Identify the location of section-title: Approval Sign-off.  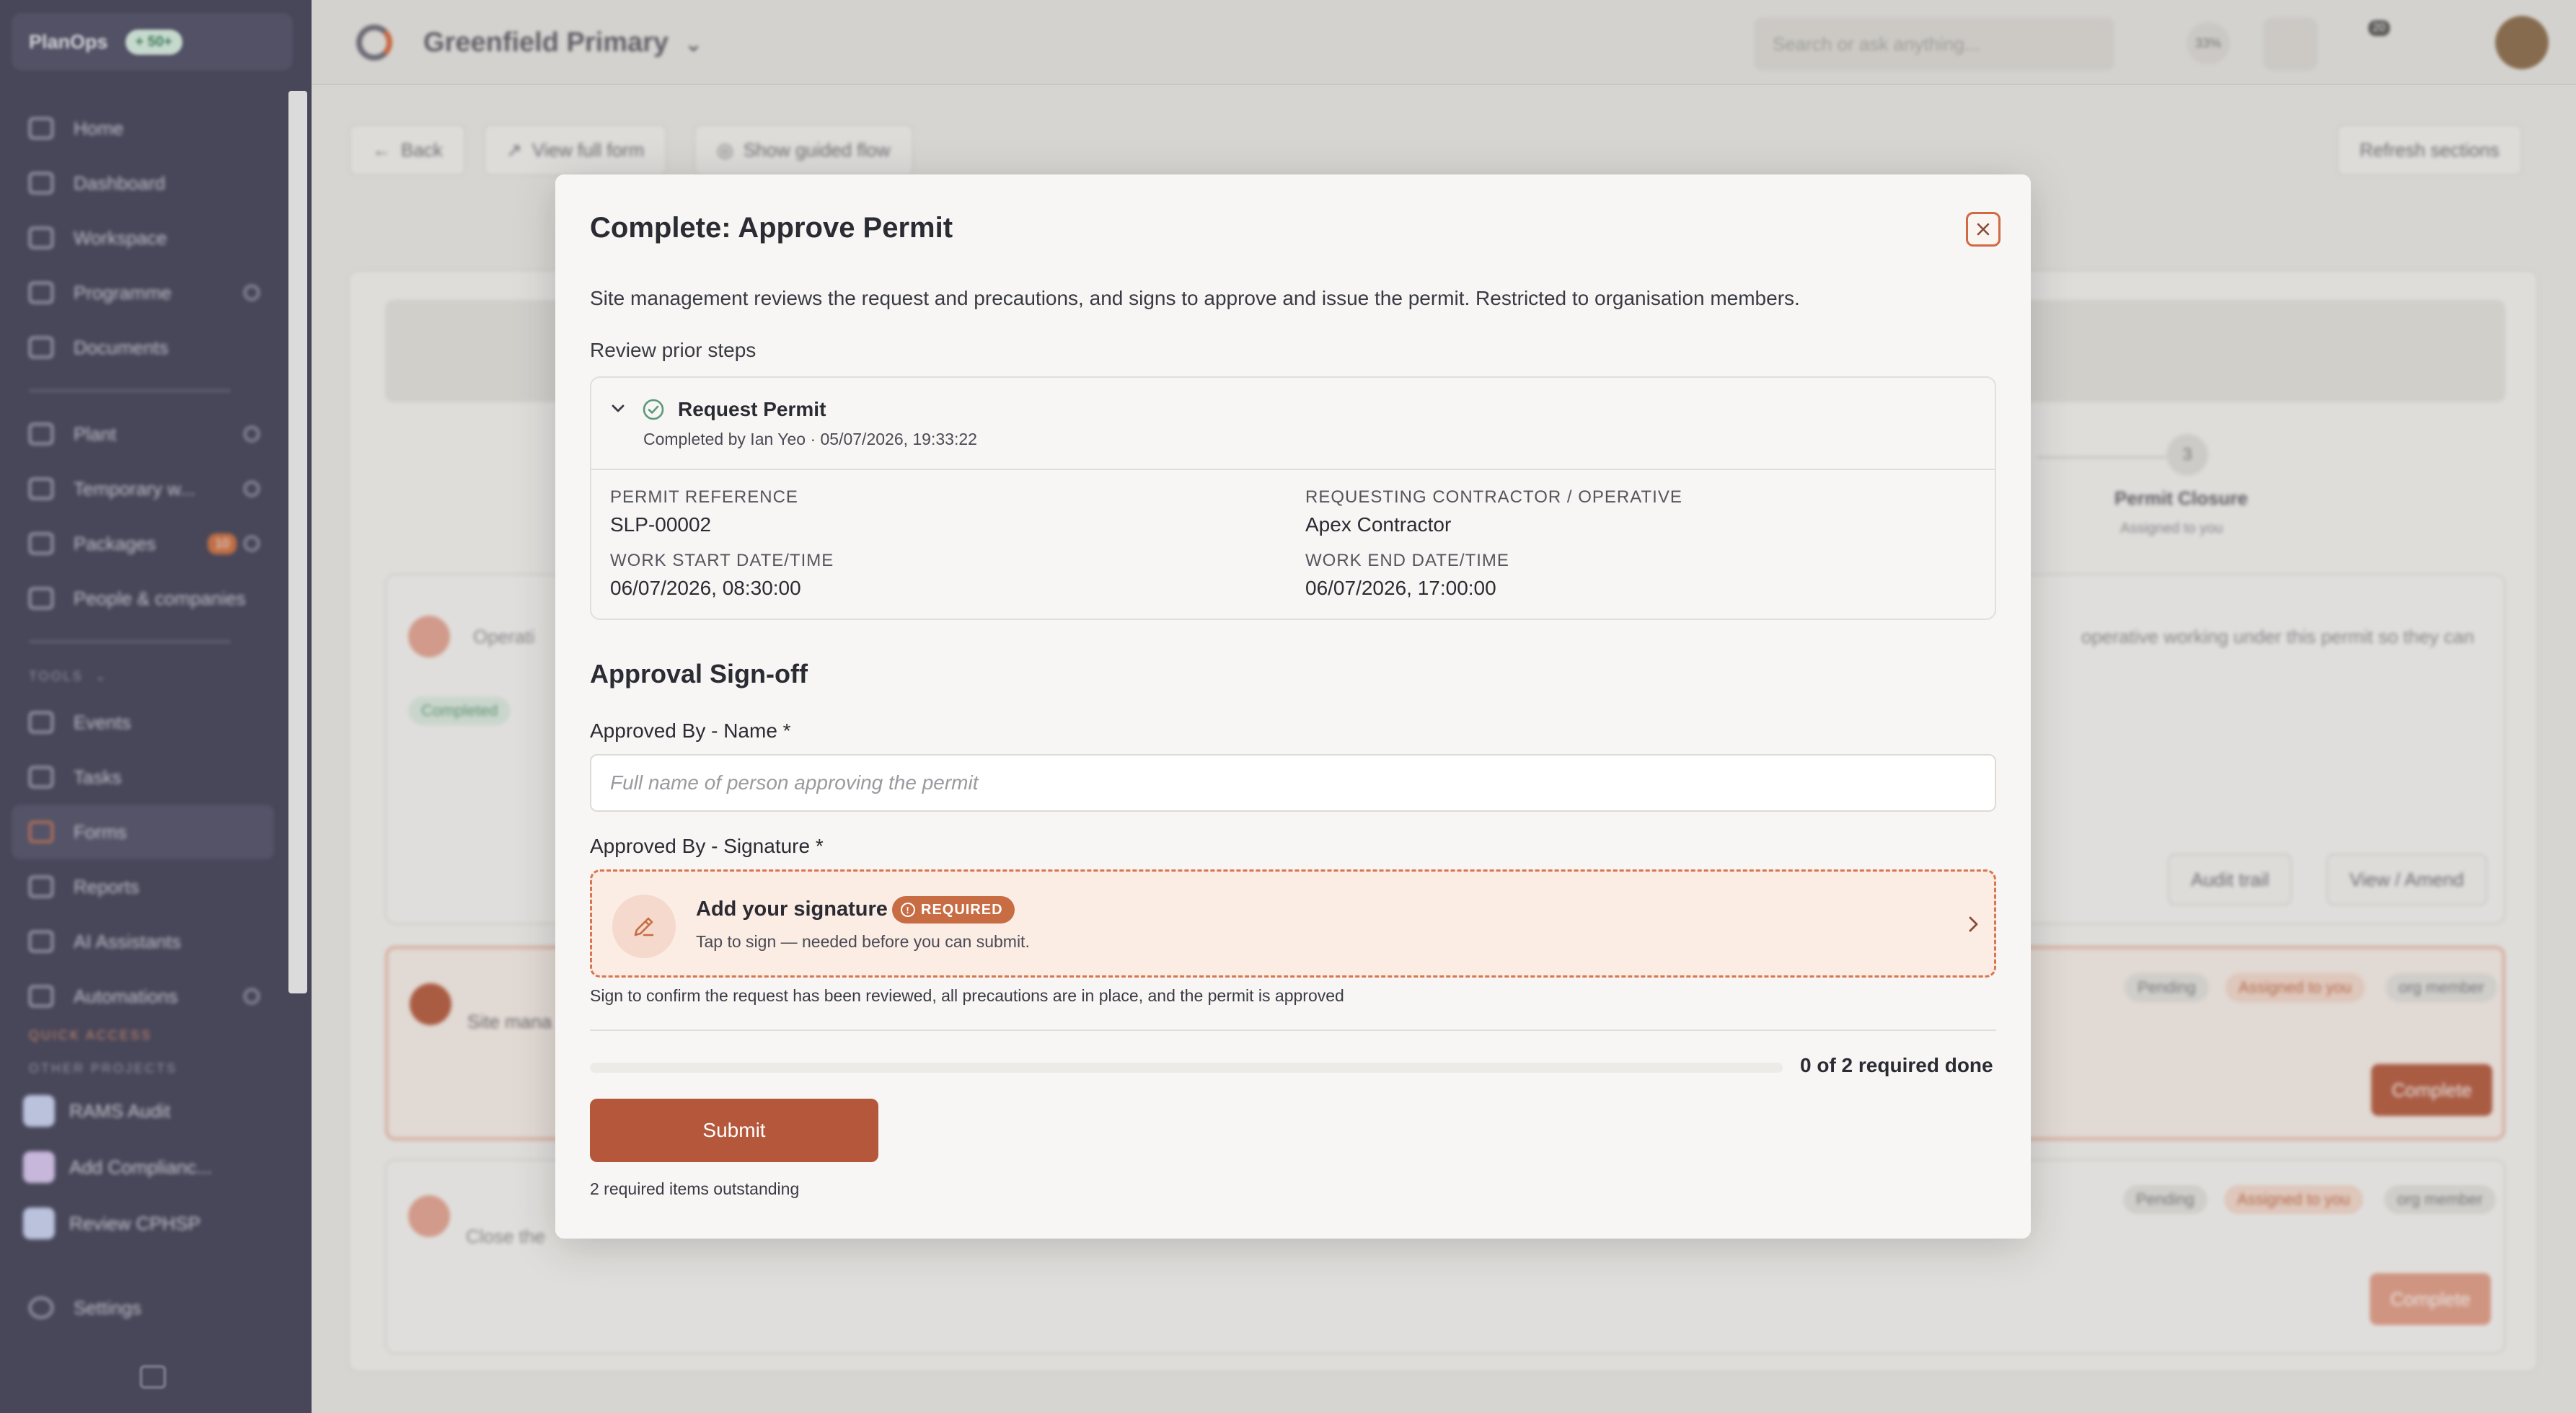
(699, 673).